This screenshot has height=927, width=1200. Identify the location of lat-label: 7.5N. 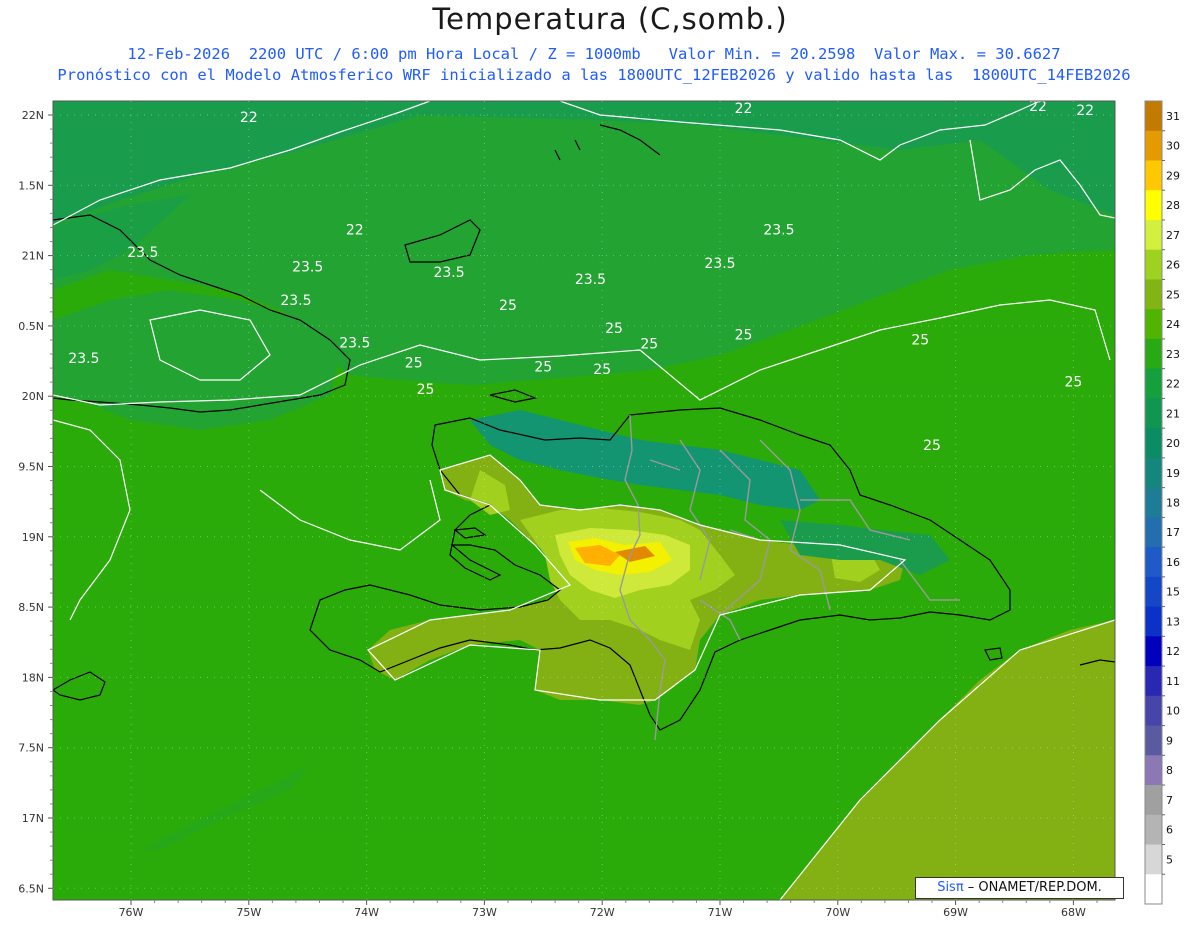
(31, 748).